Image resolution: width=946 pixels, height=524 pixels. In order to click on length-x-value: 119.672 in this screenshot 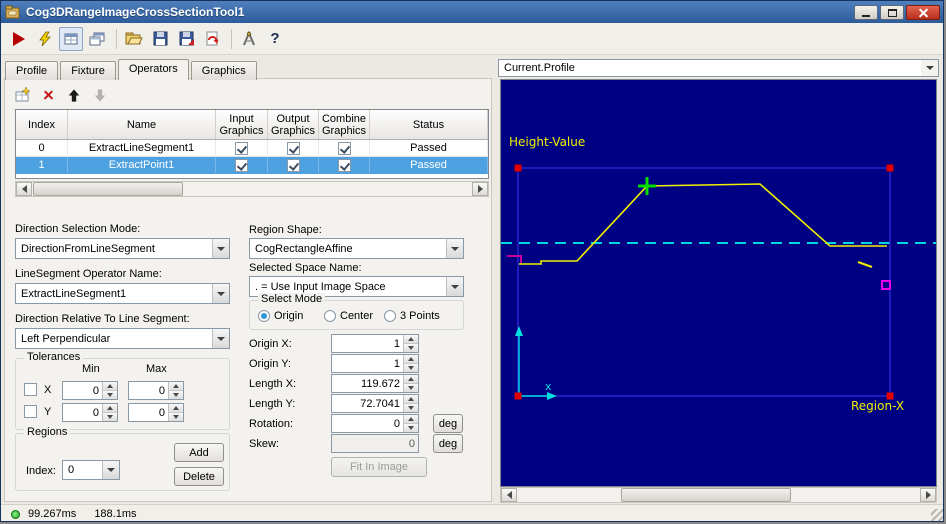, I will do `click(367, 383)`.